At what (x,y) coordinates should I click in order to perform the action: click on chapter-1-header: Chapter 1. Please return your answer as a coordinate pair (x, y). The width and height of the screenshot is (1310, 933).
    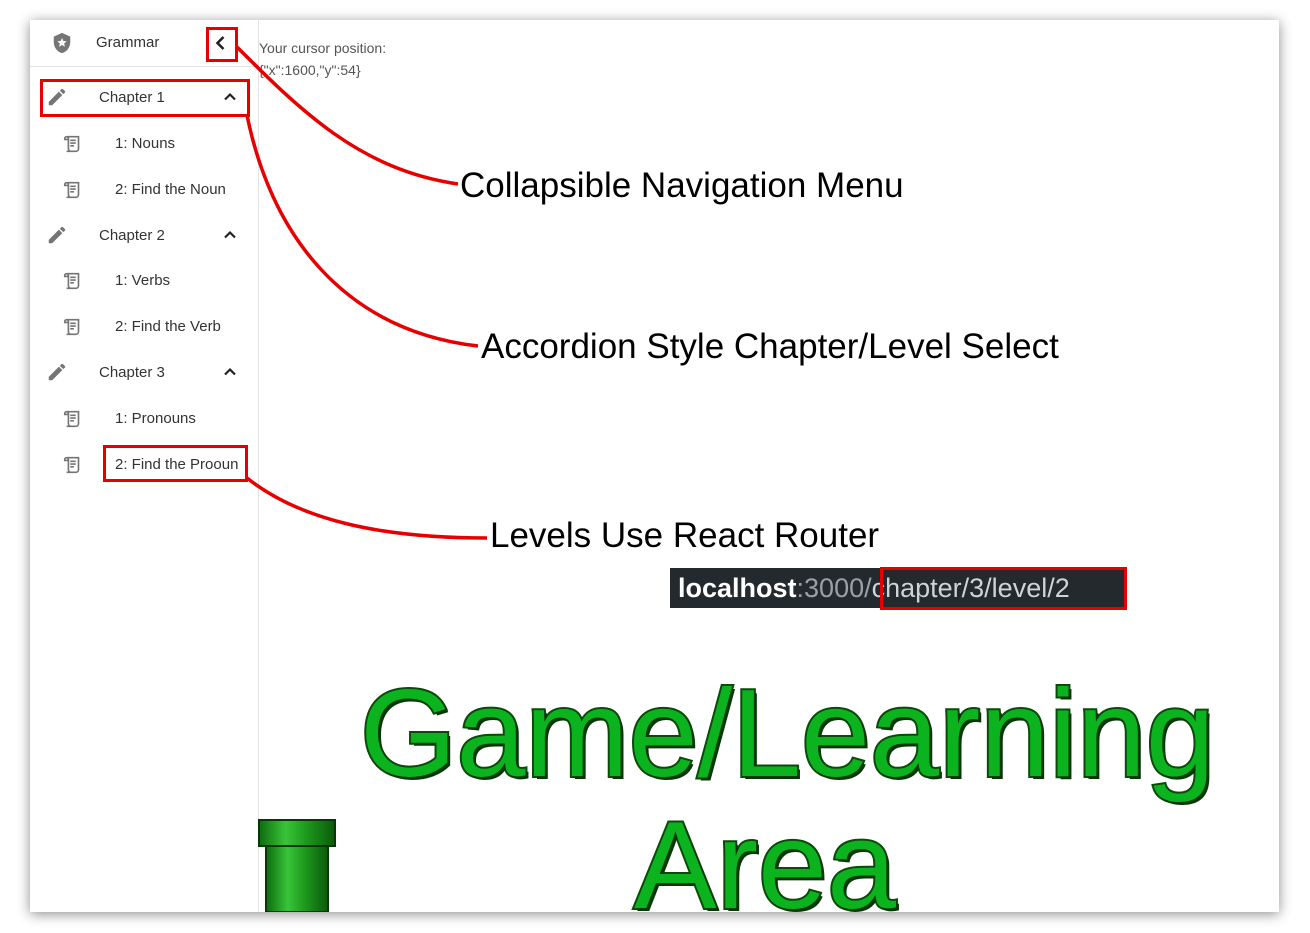
    Looking at the image, I should click on (144, 97).